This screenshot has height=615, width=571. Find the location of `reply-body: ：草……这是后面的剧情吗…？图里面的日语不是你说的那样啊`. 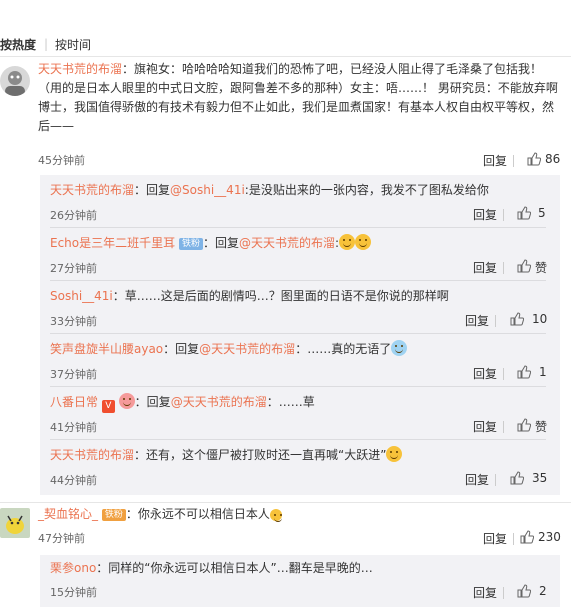

reply-body: ：草……这是后面的剧情吗…？图里面的日语不是你说的那样啊 is located at coordinates (280, 296).